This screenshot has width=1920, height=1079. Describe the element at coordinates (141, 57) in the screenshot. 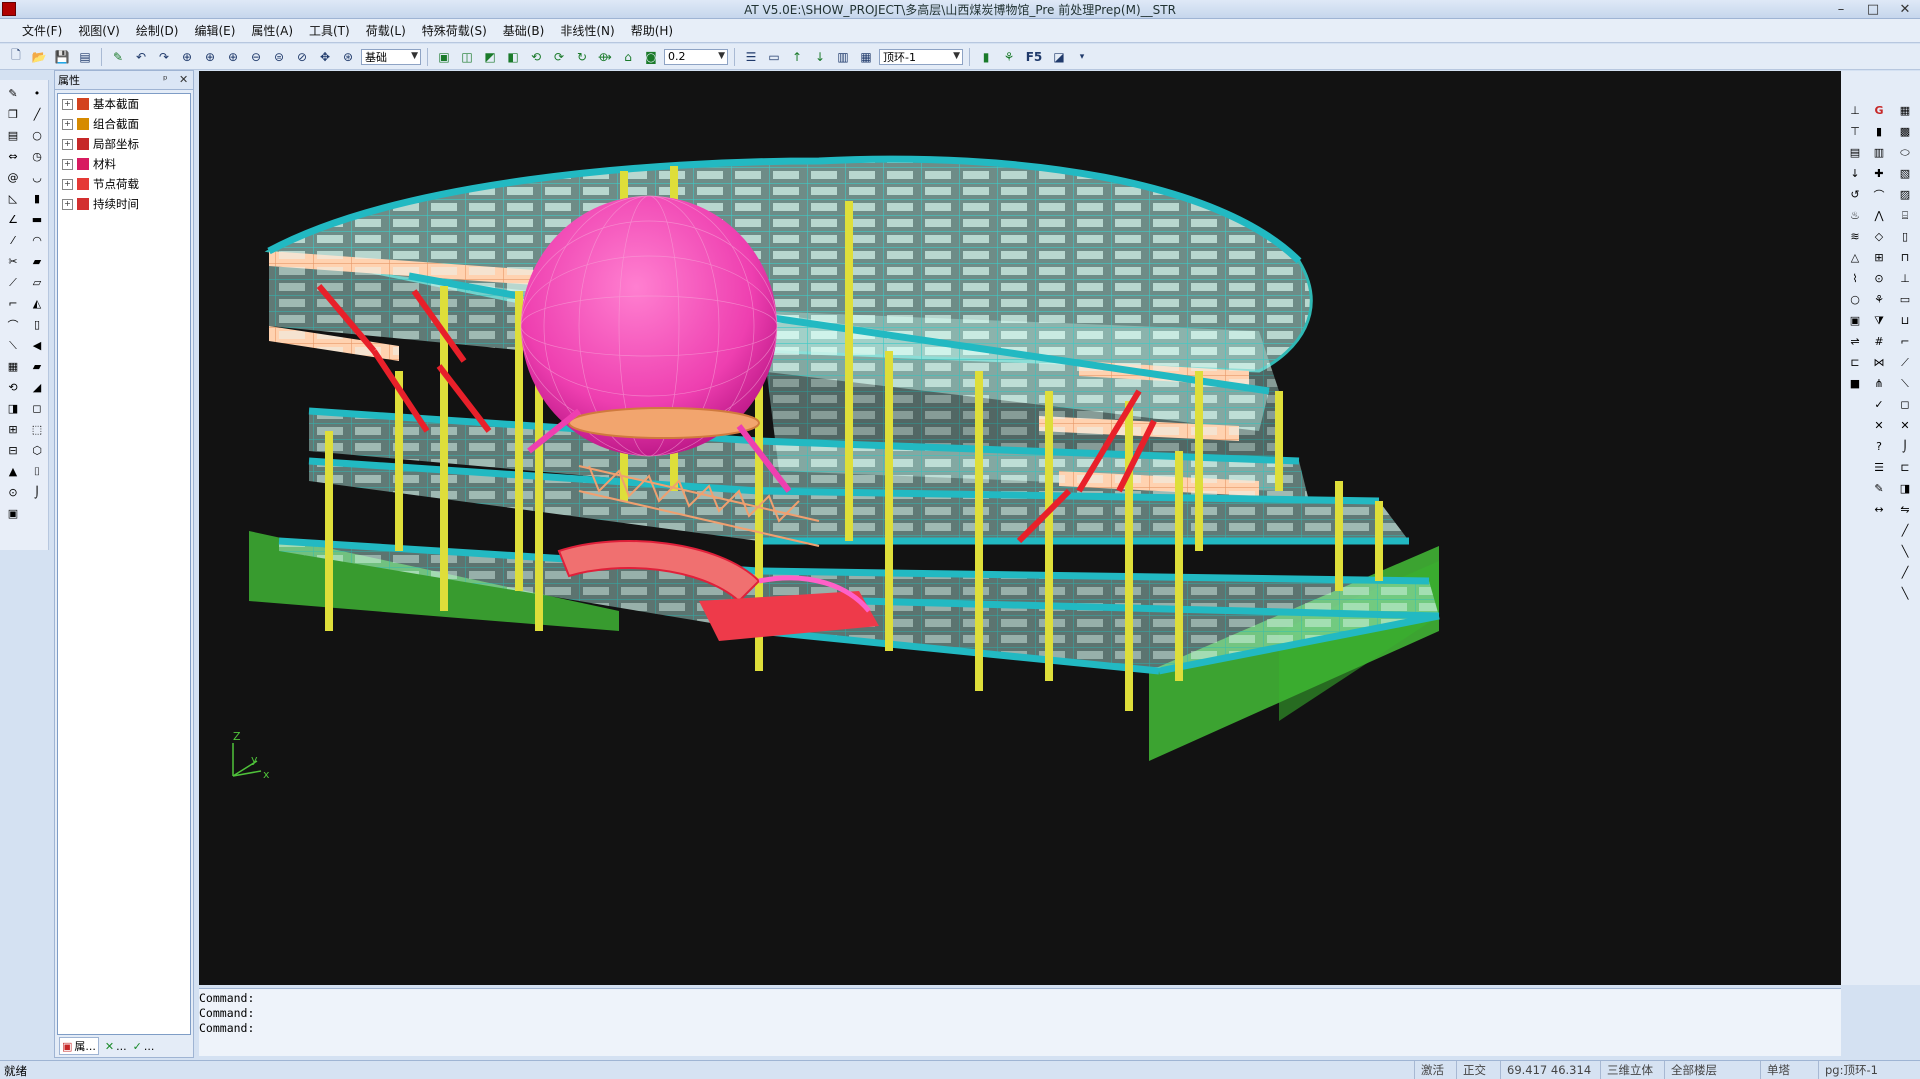

I see `undo-icon: ↶` at that location.